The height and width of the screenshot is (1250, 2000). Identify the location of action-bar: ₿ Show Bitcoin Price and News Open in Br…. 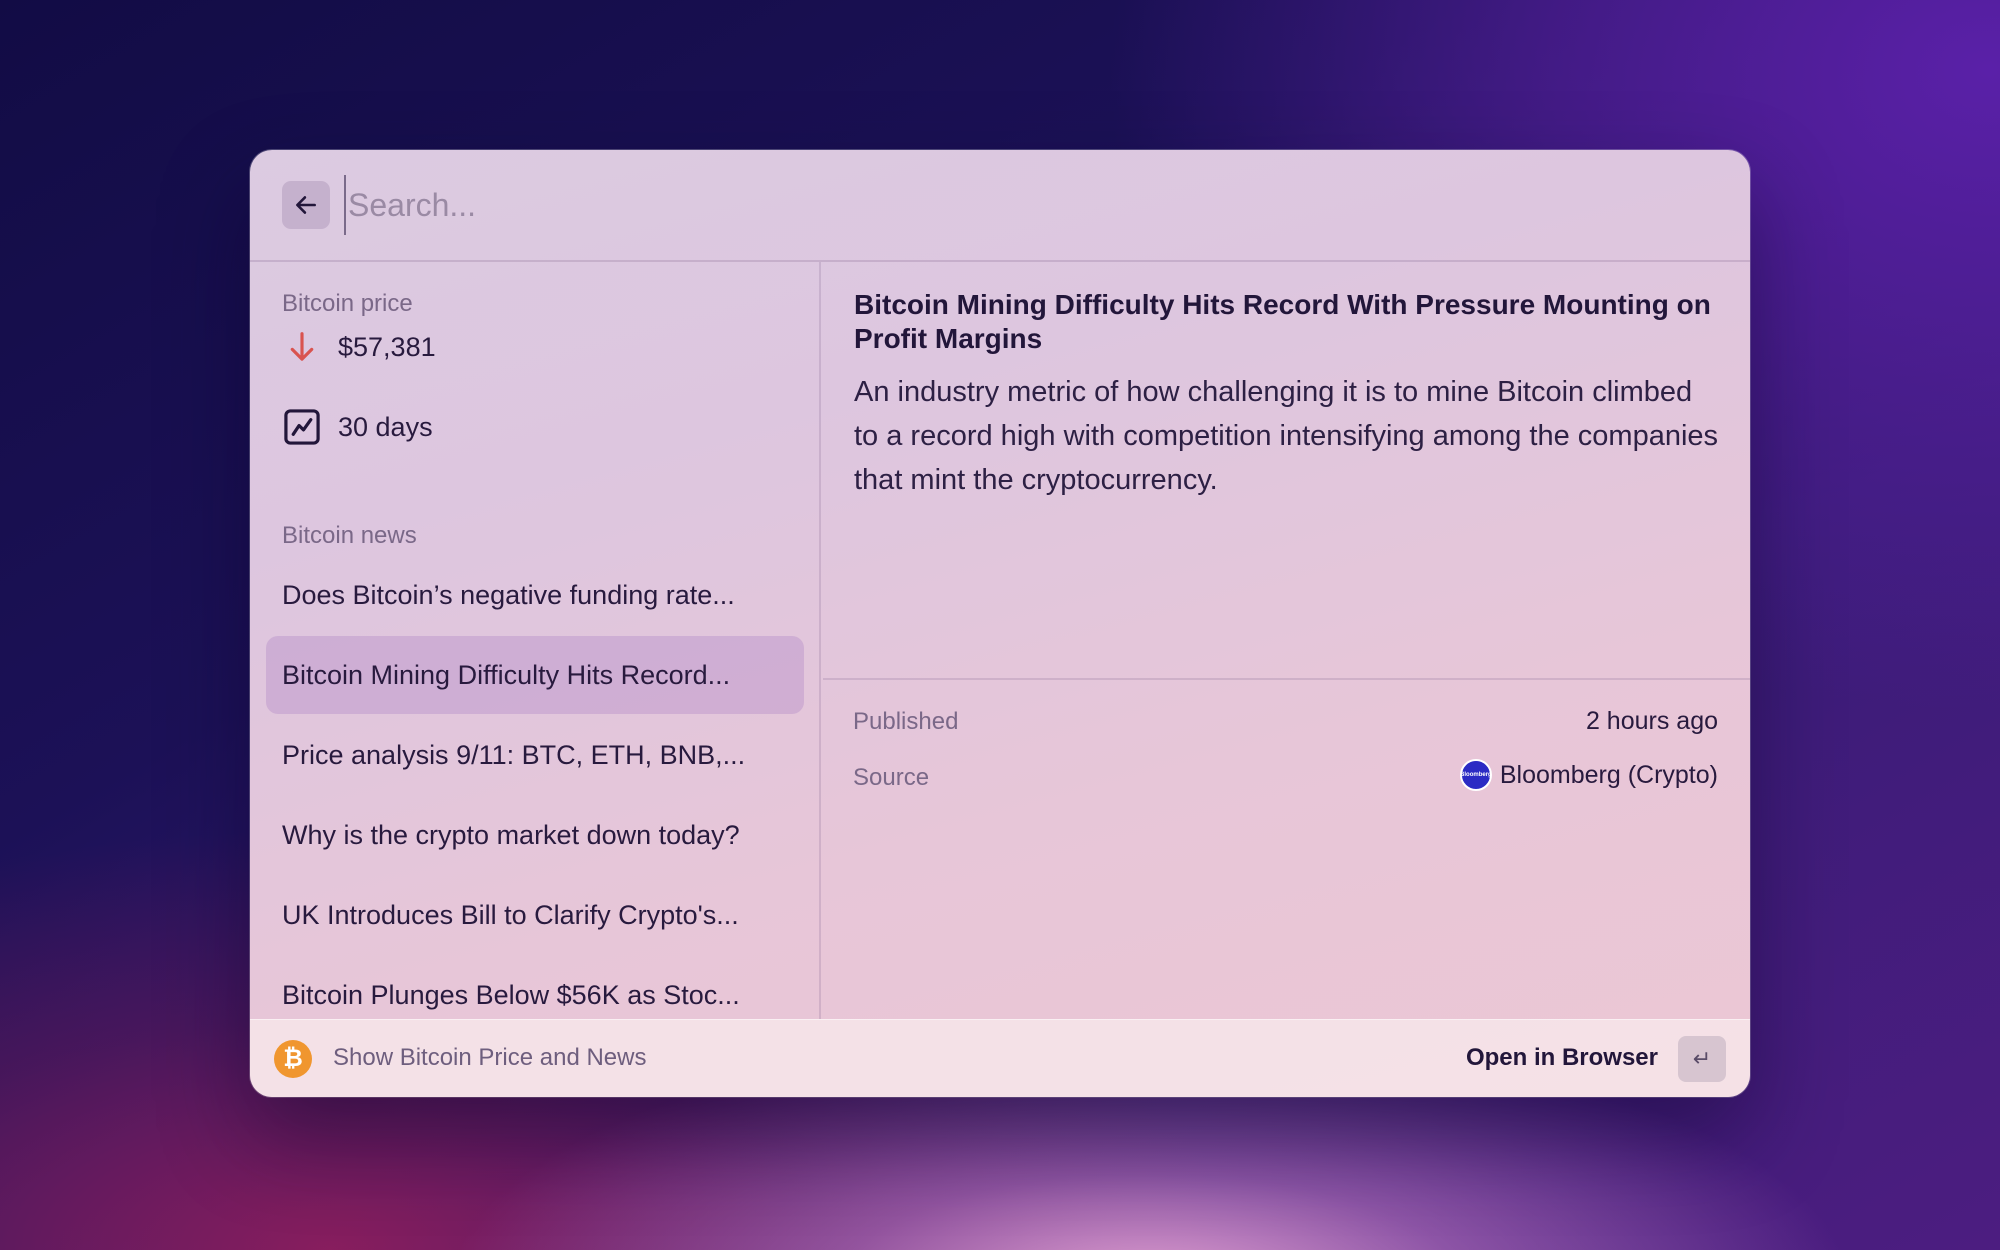
(1000, 1058).